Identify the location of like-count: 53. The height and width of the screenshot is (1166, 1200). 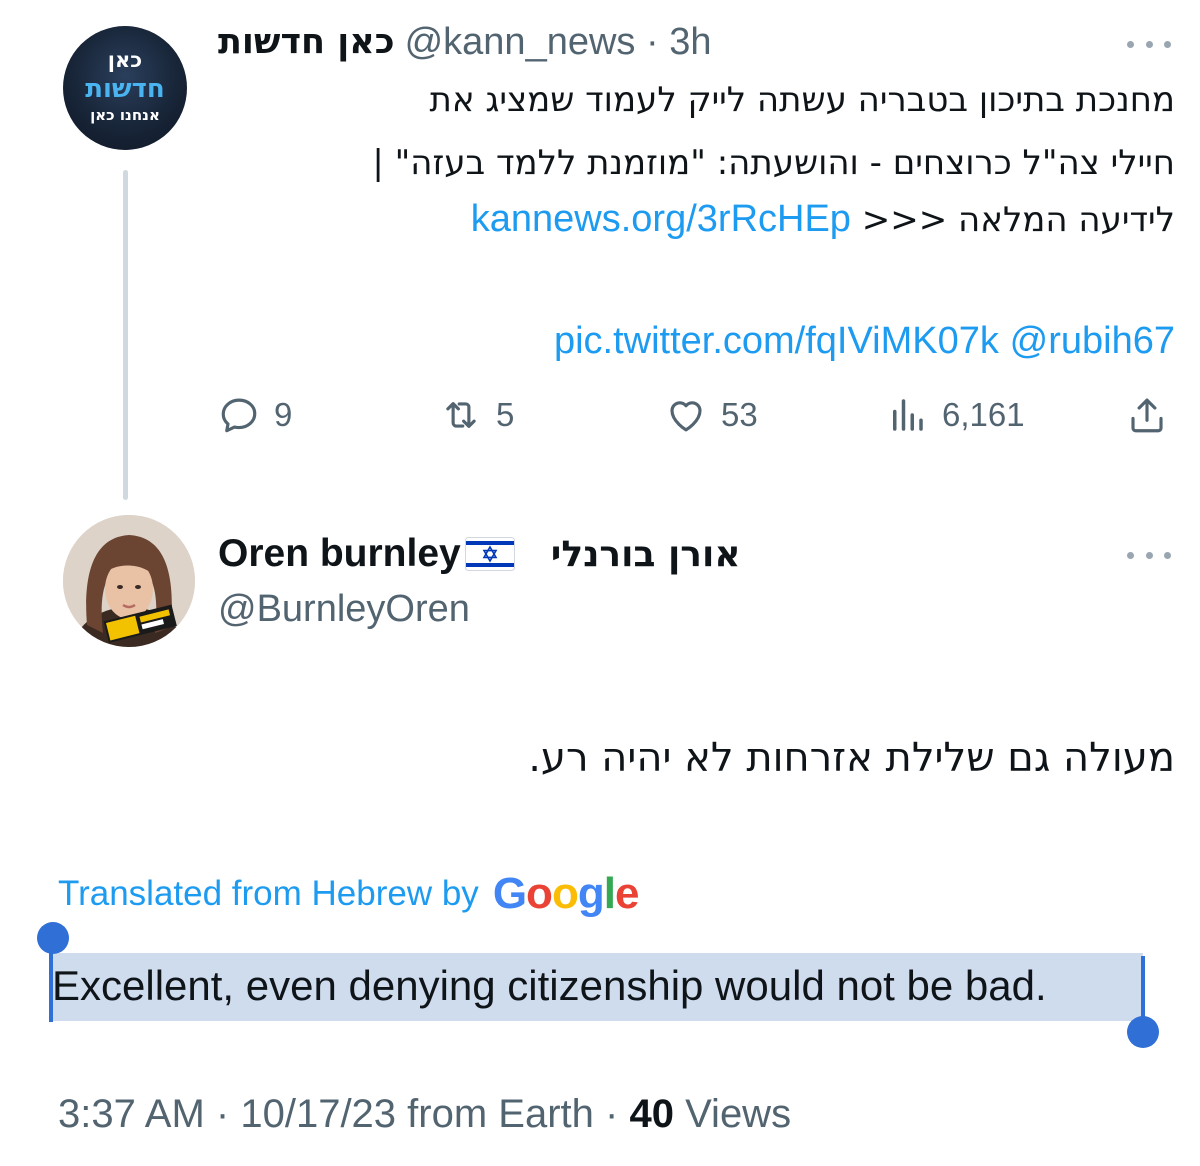
(739, 414).